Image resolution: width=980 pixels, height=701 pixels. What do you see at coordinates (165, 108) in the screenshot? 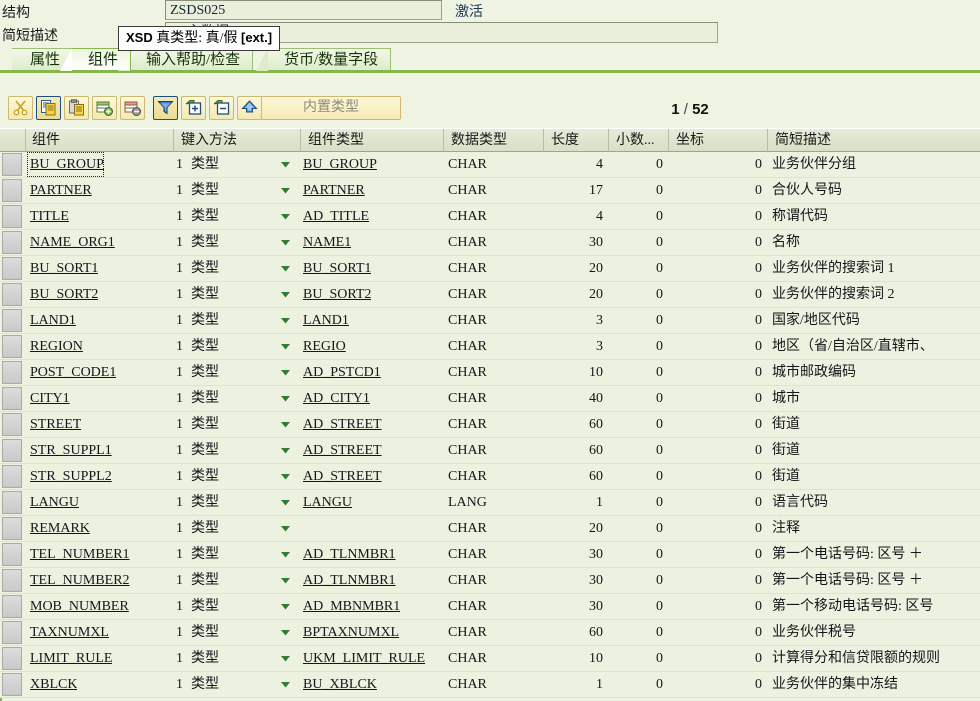
I see `filter-button` at bounding box center [165, 108].